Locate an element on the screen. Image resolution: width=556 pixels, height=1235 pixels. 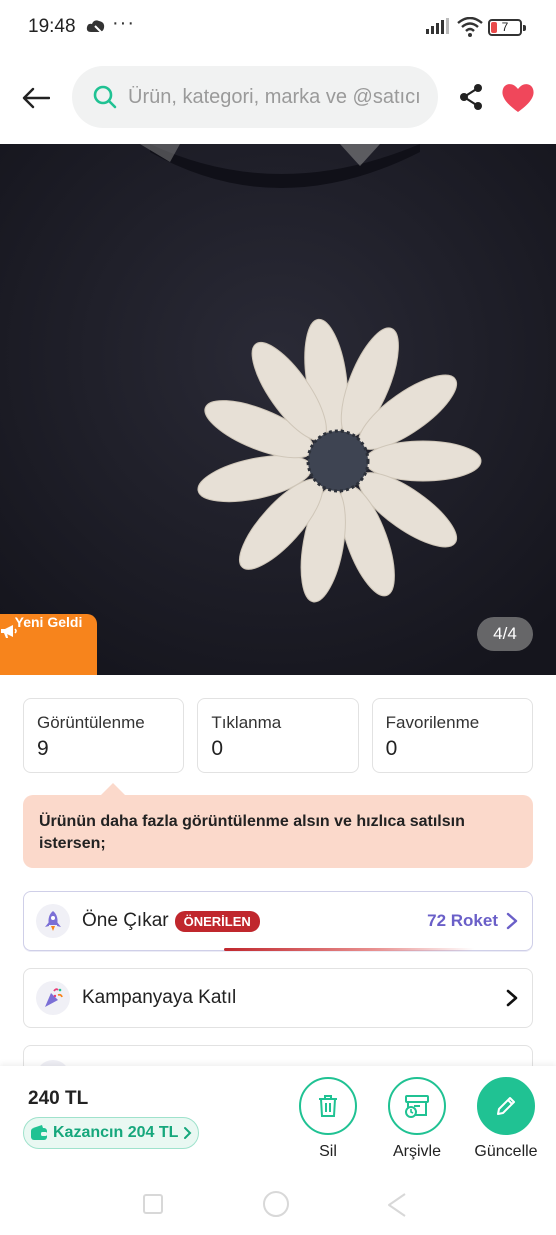
share-button is located at coordinates (471, 97).